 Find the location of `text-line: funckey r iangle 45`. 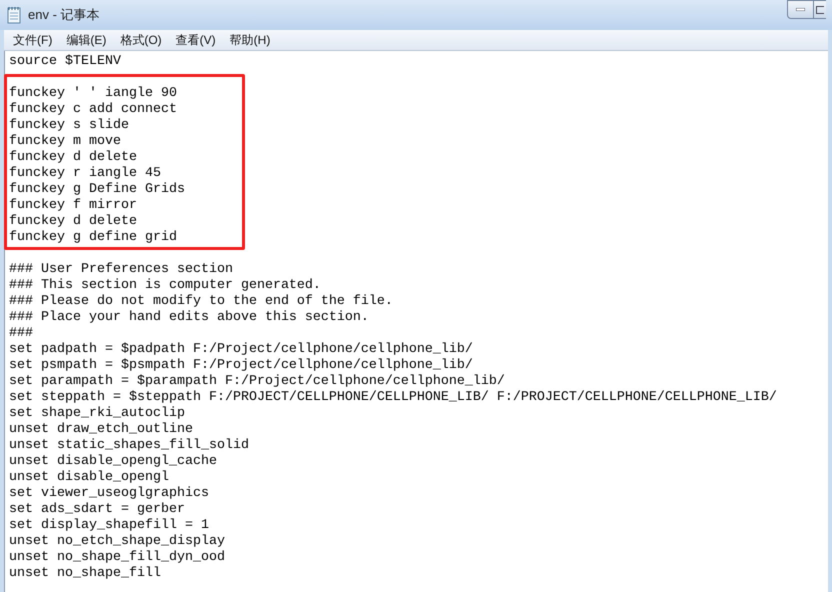

text-line: funckey r iangle 45 is located at coordinates (85, 174).